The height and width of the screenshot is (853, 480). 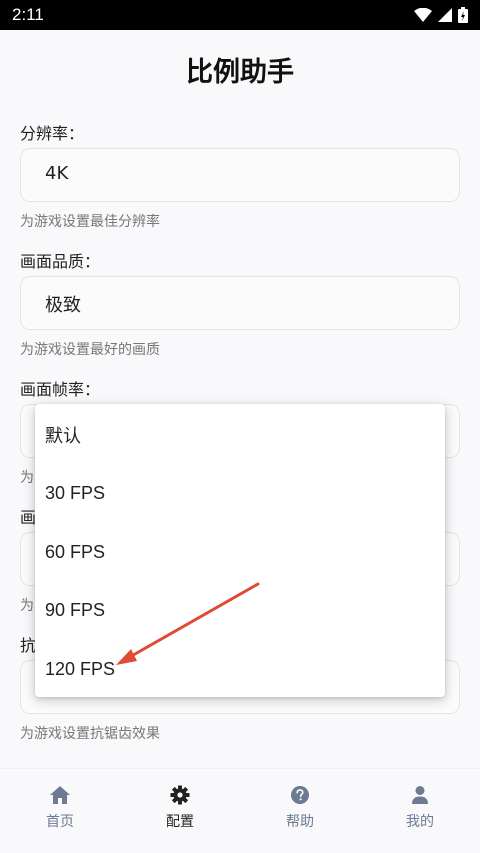 I want to click on status-bar: 2:11, so click(x=240, y=15).